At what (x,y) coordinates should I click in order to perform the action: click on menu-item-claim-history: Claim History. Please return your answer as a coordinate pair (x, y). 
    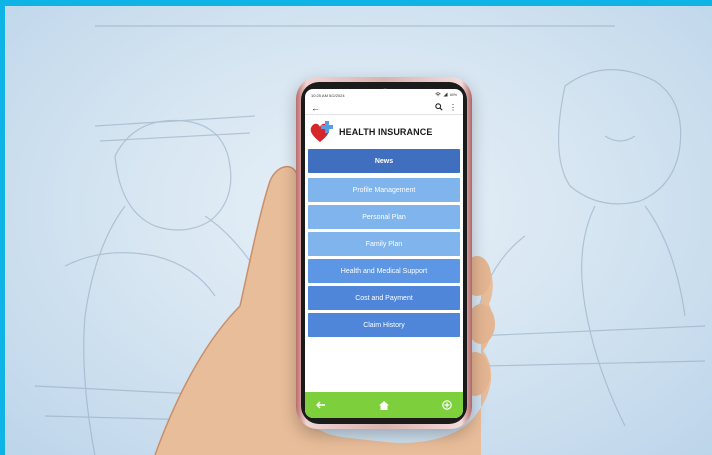
    Looking at the image, I should click on (384, 325).